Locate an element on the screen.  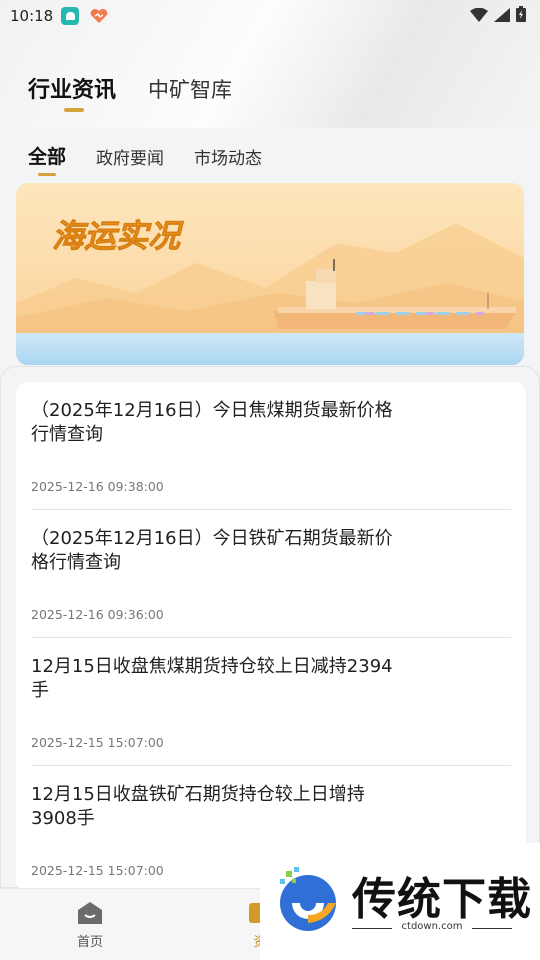
subtab-label: 全部 is located at coordinates (47, 157).